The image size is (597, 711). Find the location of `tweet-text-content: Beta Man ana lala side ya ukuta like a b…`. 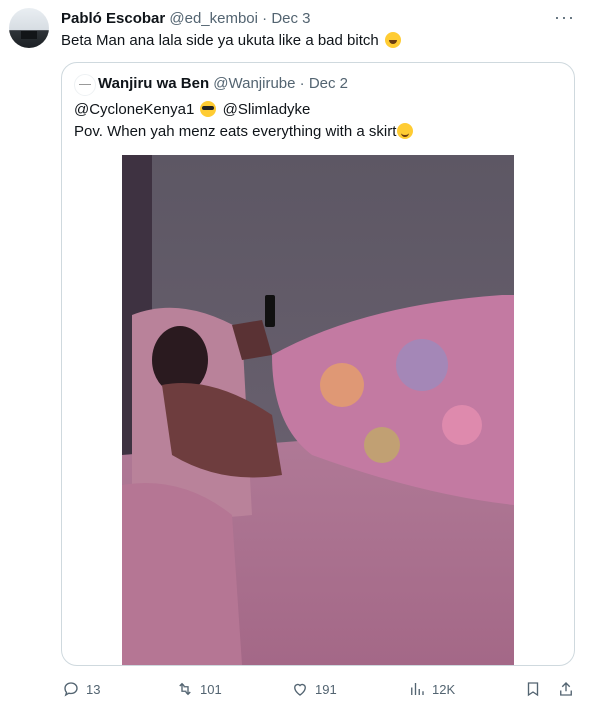

tweet-text-content: Beta Man ana lala side ya ukuta like a b… is located at coordinates (220, 40).